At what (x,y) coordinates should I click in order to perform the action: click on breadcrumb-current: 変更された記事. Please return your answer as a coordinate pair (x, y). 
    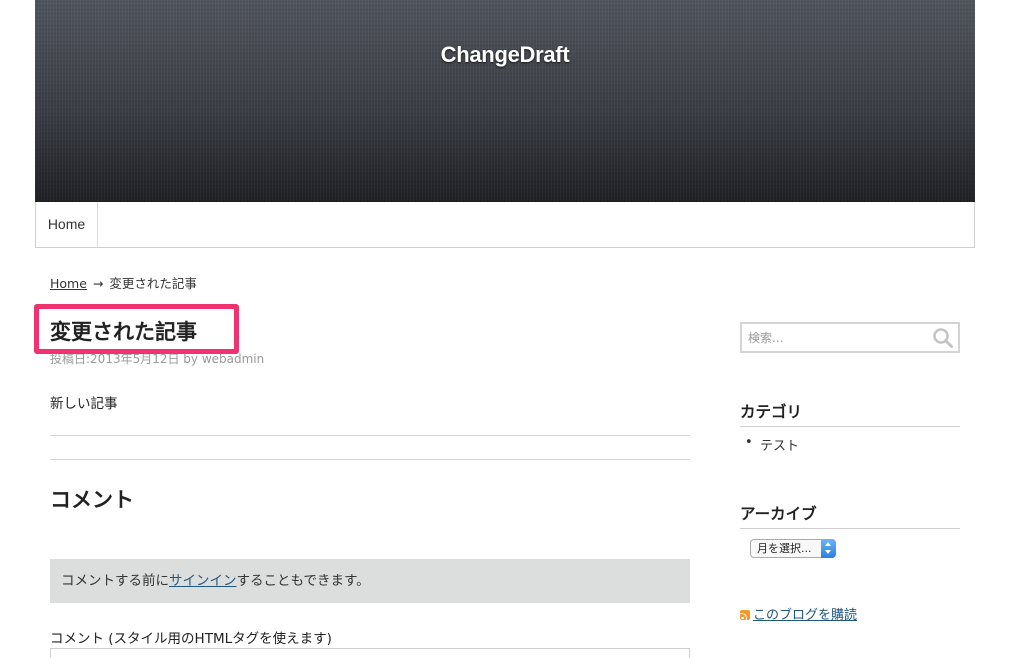
    Looking at the image, I should click on (153, 283).